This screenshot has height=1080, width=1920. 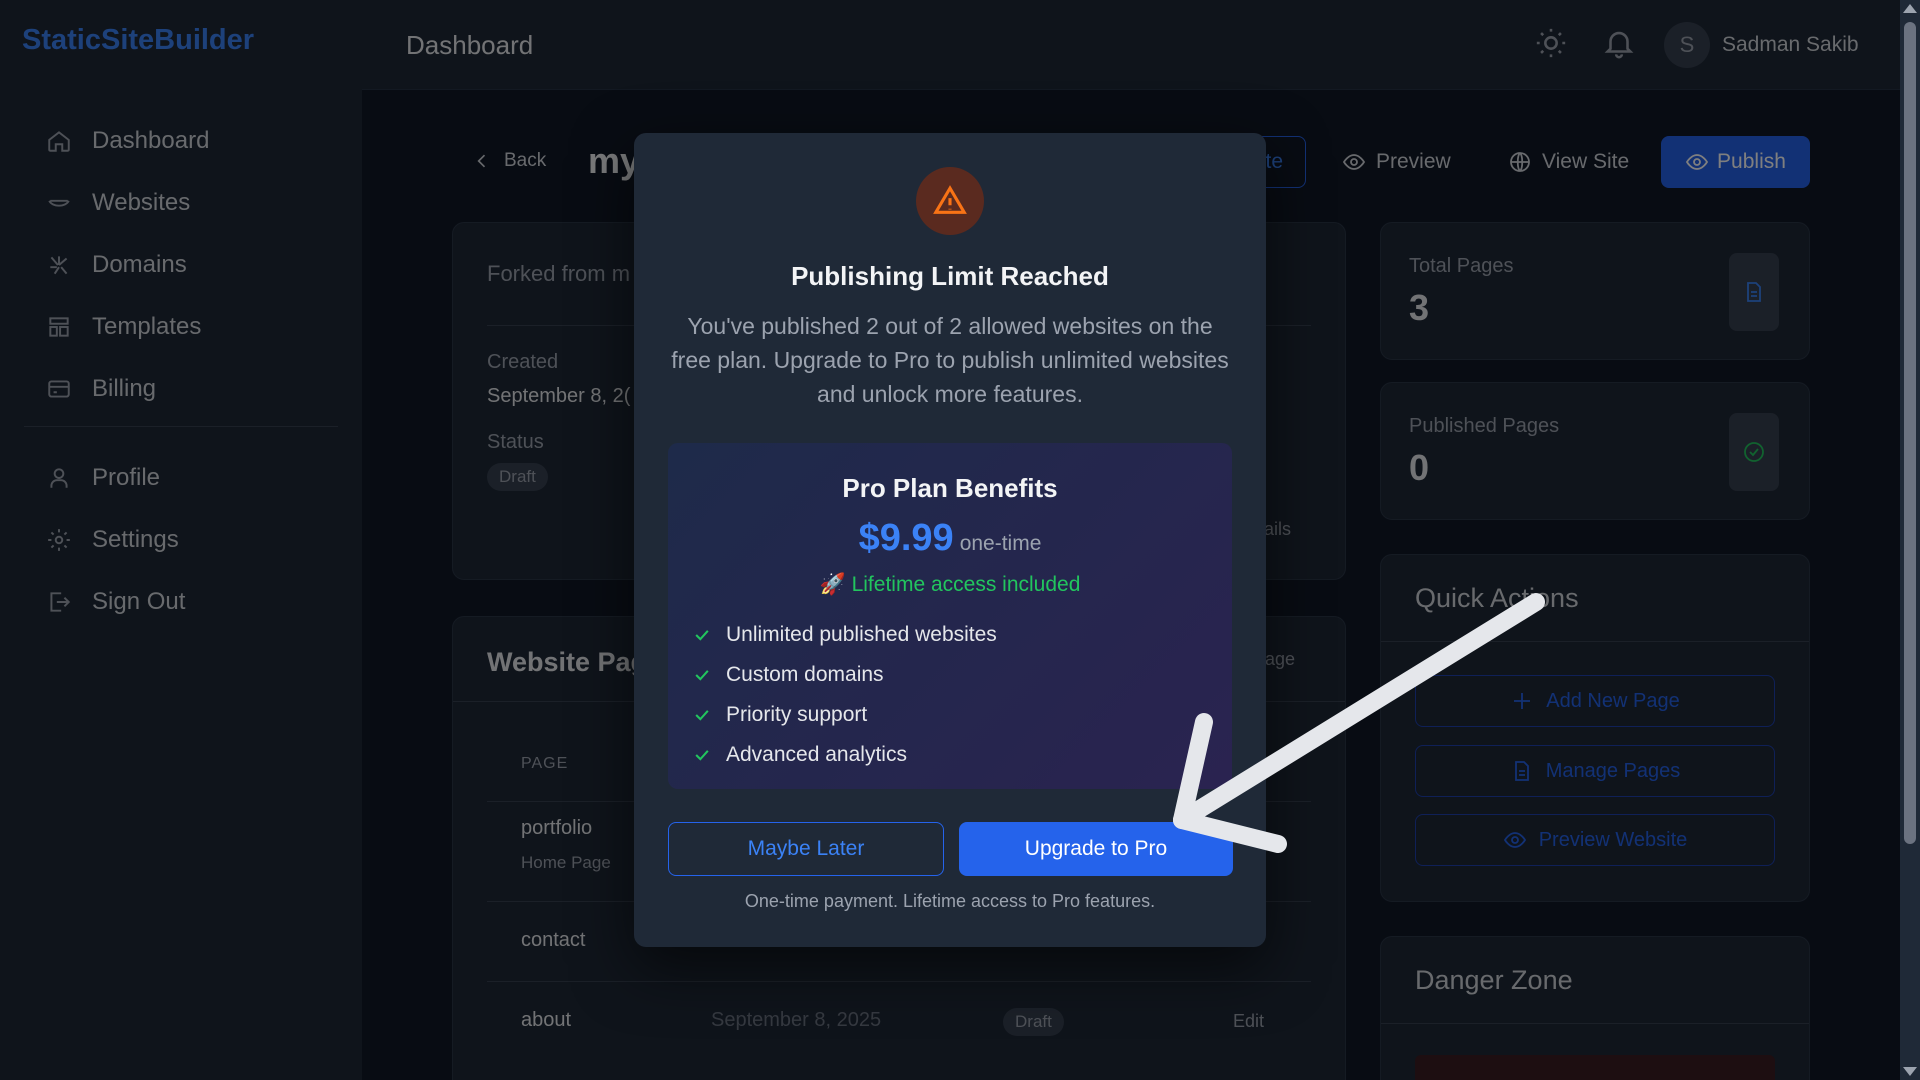 I want to click on maybe-later-button: Maybe Later, so click(x=806, y=849).